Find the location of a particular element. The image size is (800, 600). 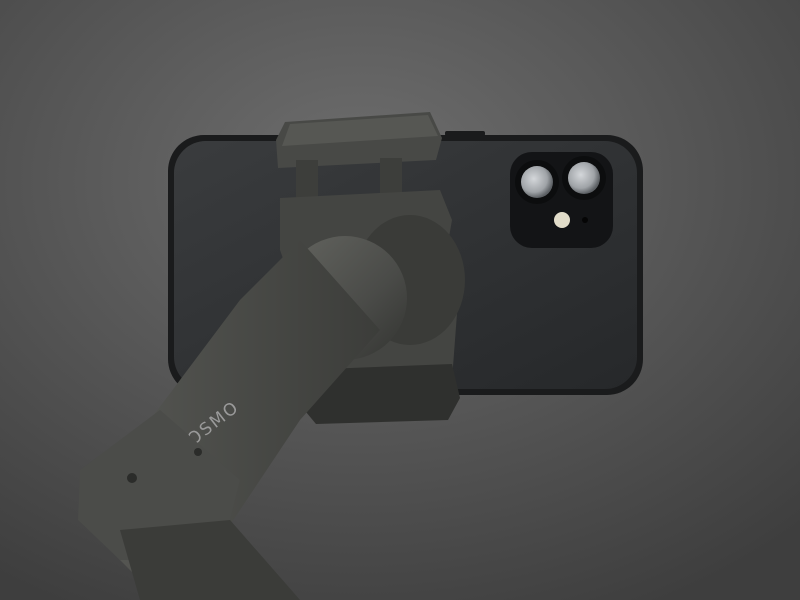

microphone-dot is located at coordinates (585, 220).